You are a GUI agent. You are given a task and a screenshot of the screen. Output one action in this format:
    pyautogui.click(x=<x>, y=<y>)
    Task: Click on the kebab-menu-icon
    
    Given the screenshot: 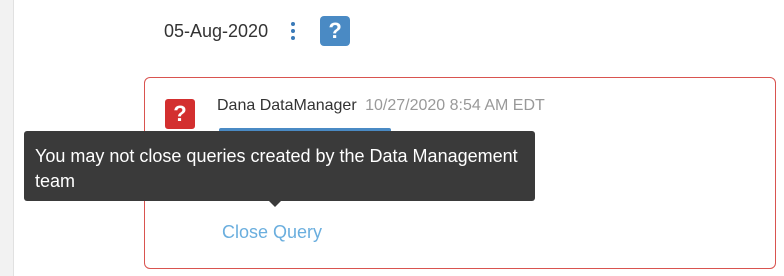 What is the action you would take?
    pyautogui.click(x=293, y=31)
    